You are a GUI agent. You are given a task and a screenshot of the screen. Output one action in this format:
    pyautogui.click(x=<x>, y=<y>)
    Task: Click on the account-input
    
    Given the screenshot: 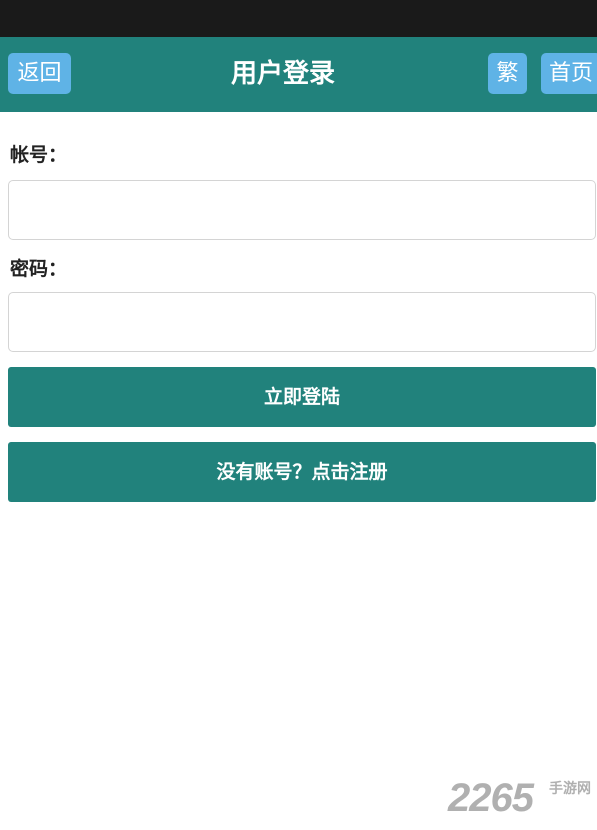 What is the action you would take?
    pyautogui.click(x=302, y=210)
    